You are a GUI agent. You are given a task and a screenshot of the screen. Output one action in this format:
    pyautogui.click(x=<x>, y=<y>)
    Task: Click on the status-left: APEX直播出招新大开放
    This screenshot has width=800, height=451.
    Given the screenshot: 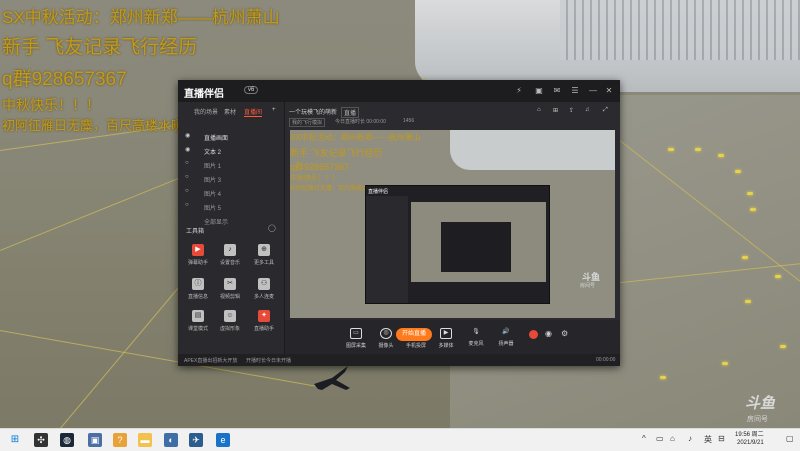 What is the action you would take?
    pyautogui.click(x=211, y=361)
    